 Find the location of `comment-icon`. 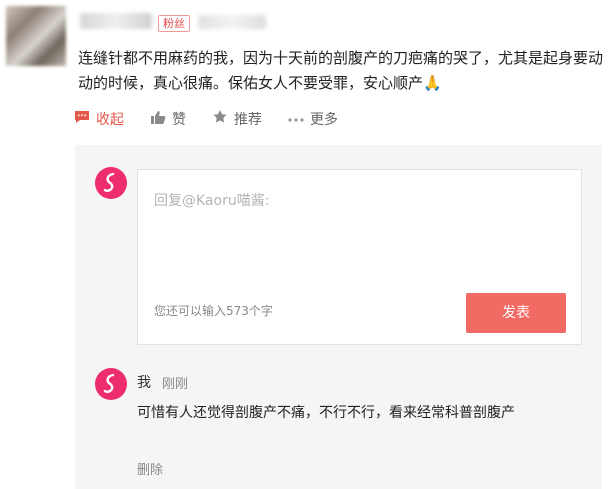

comment-icon is located at coordinates (85, 119).